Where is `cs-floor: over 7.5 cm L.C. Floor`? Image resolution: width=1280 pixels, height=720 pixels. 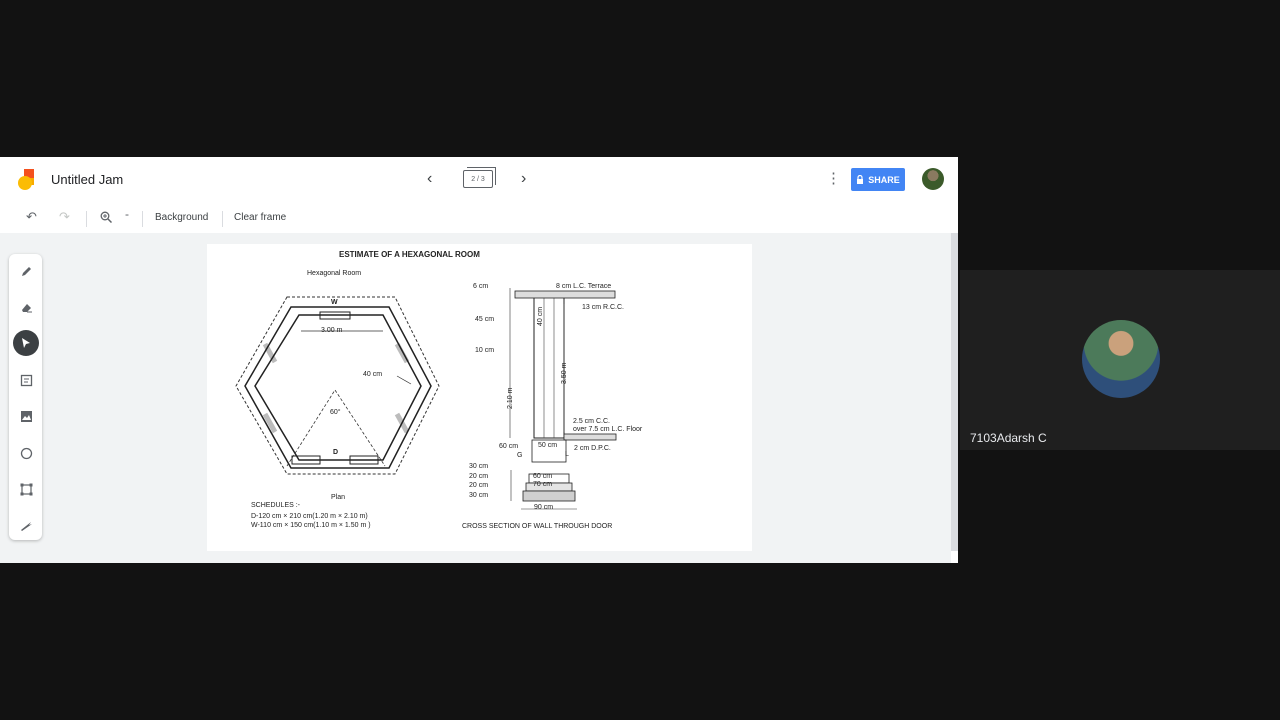 cs-floor: over 7.5 cm L.C. Floor is located at coordinates (608, 429).